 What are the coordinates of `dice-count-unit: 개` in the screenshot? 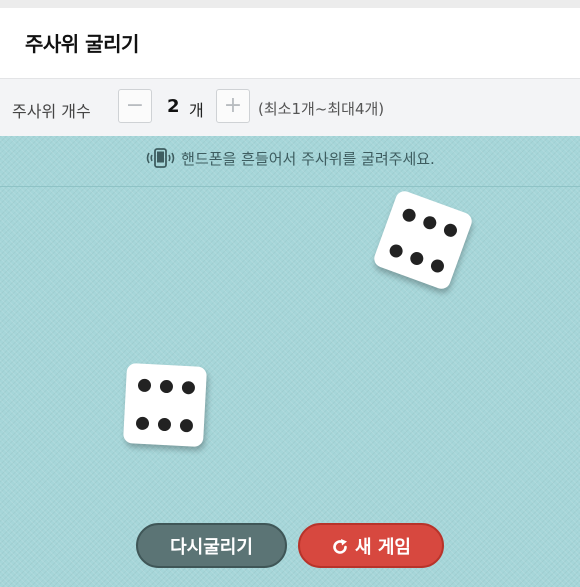 It's located at (196, 110).